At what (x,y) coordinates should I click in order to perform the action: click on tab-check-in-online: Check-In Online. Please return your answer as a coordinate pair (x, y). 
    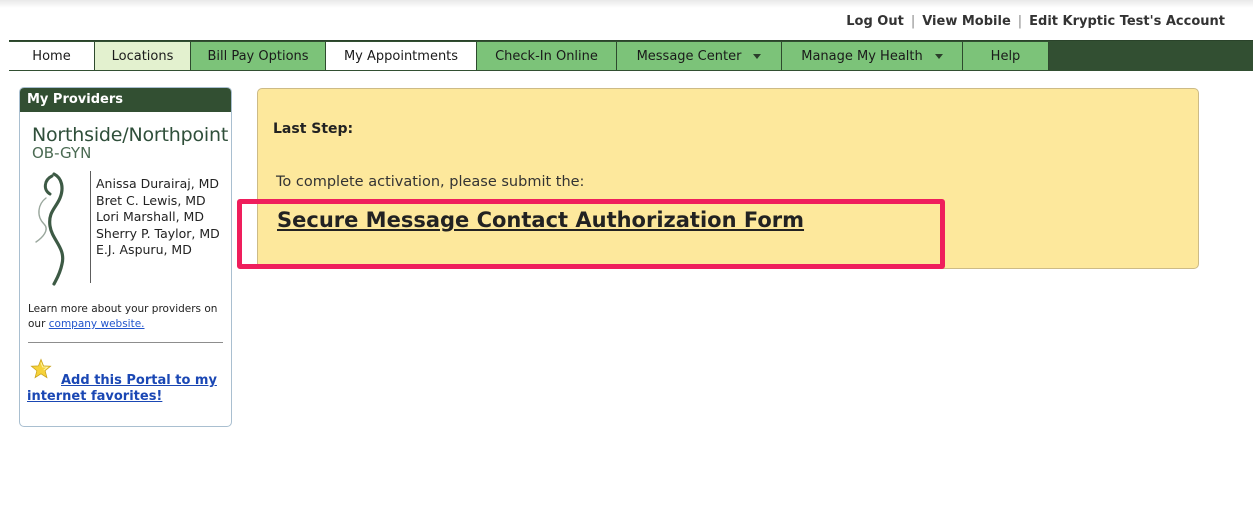
    Looking at the image, I should click on (547, 56).